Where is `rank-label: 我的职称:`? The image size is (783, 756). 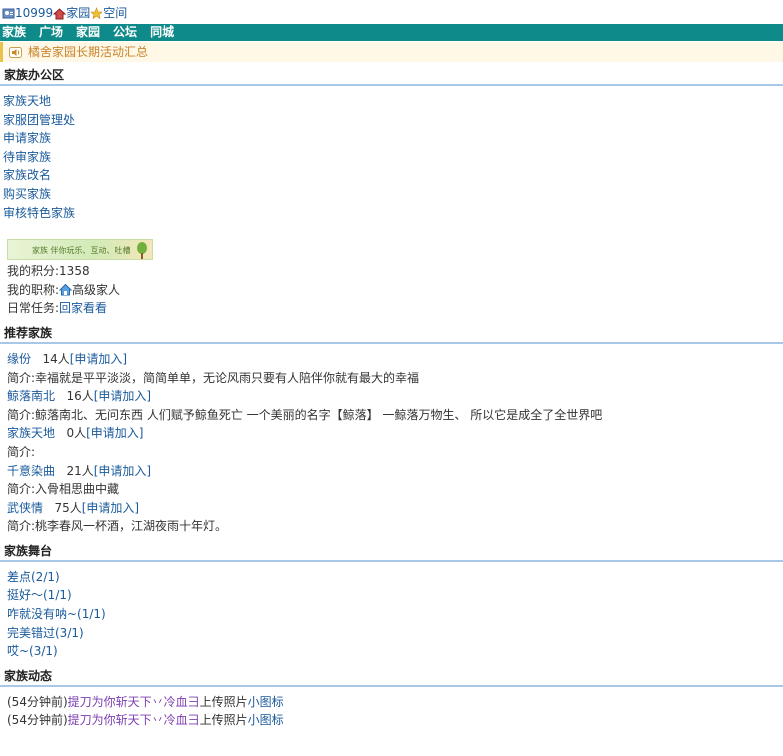
rank-label: 我的职称: is located at coordinates (33, 289).